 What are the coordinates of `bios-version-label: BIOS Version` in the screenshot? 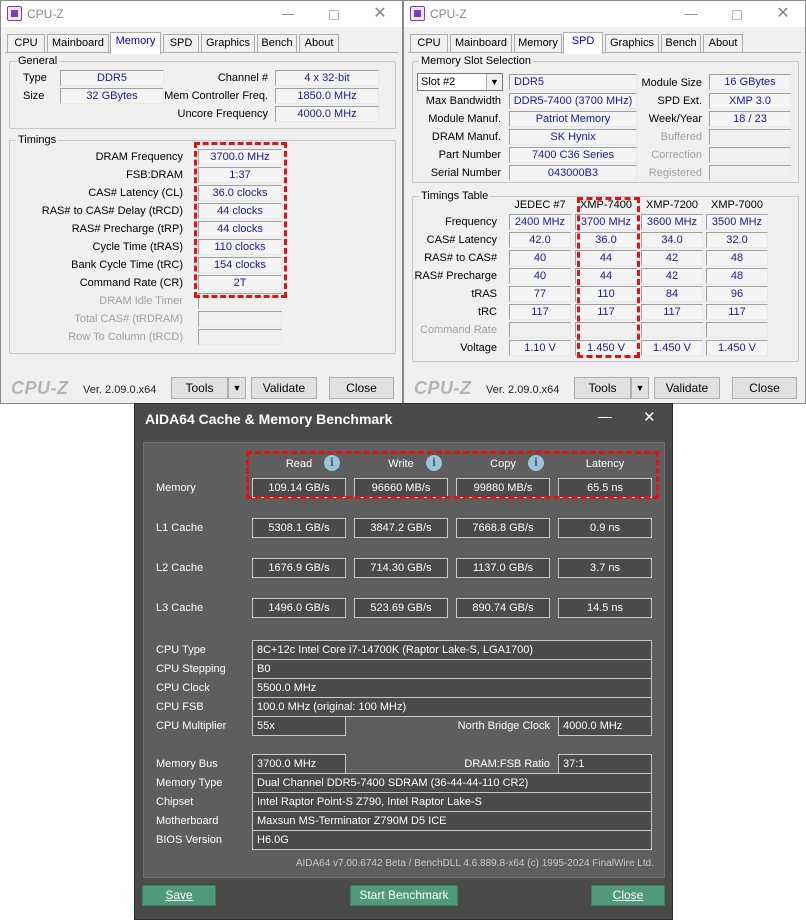 It's located at (189, 840).